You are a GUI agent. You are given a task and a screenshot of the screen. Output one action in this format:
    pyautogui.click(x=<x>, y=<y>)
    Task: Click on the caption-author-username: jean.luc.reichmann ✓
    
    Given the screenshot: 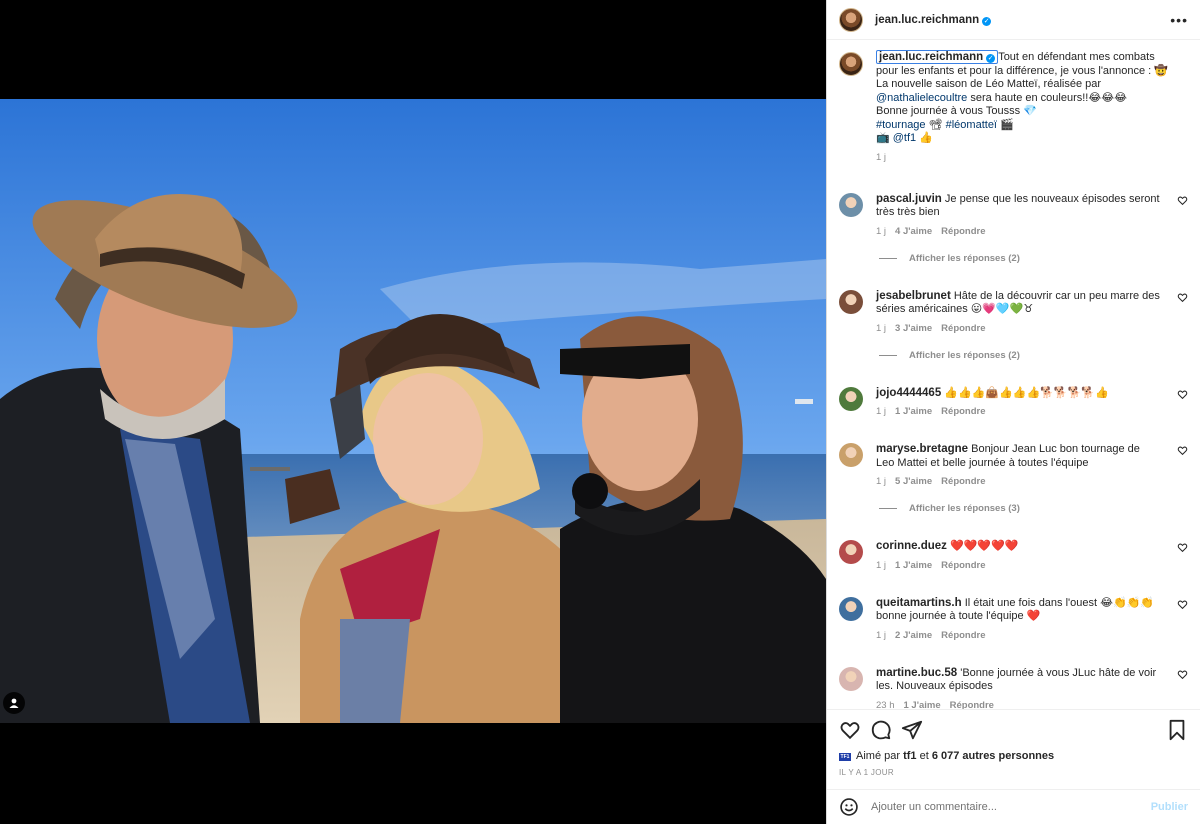 What is the action you would take?
    pyautogui.click(x=937, y=57)
    